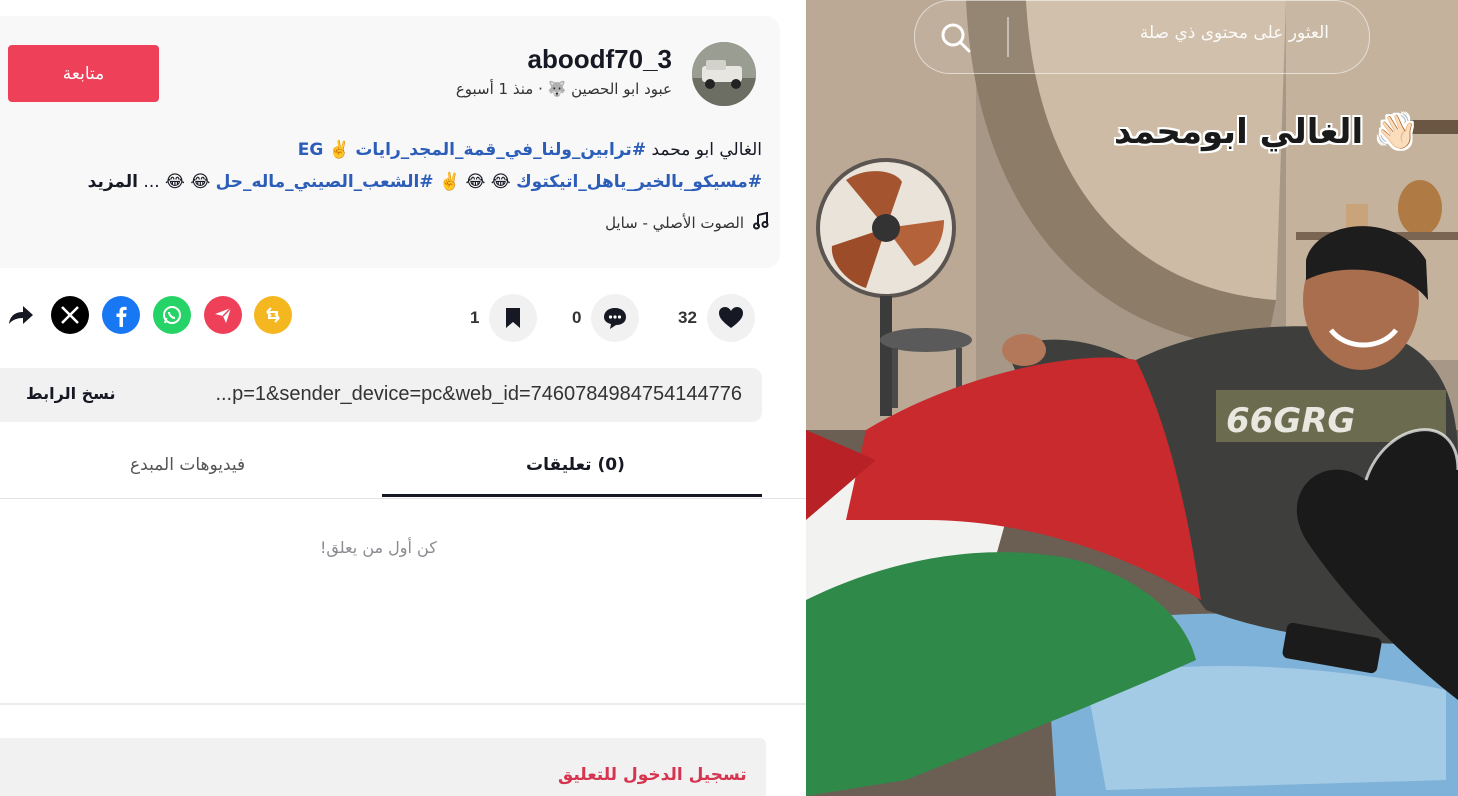 The height and width of the screenshot is (796, 1458). I want to click on video-overlay-caption: 👋🏻 الغالي ابومحمد, so click(1265, 132).